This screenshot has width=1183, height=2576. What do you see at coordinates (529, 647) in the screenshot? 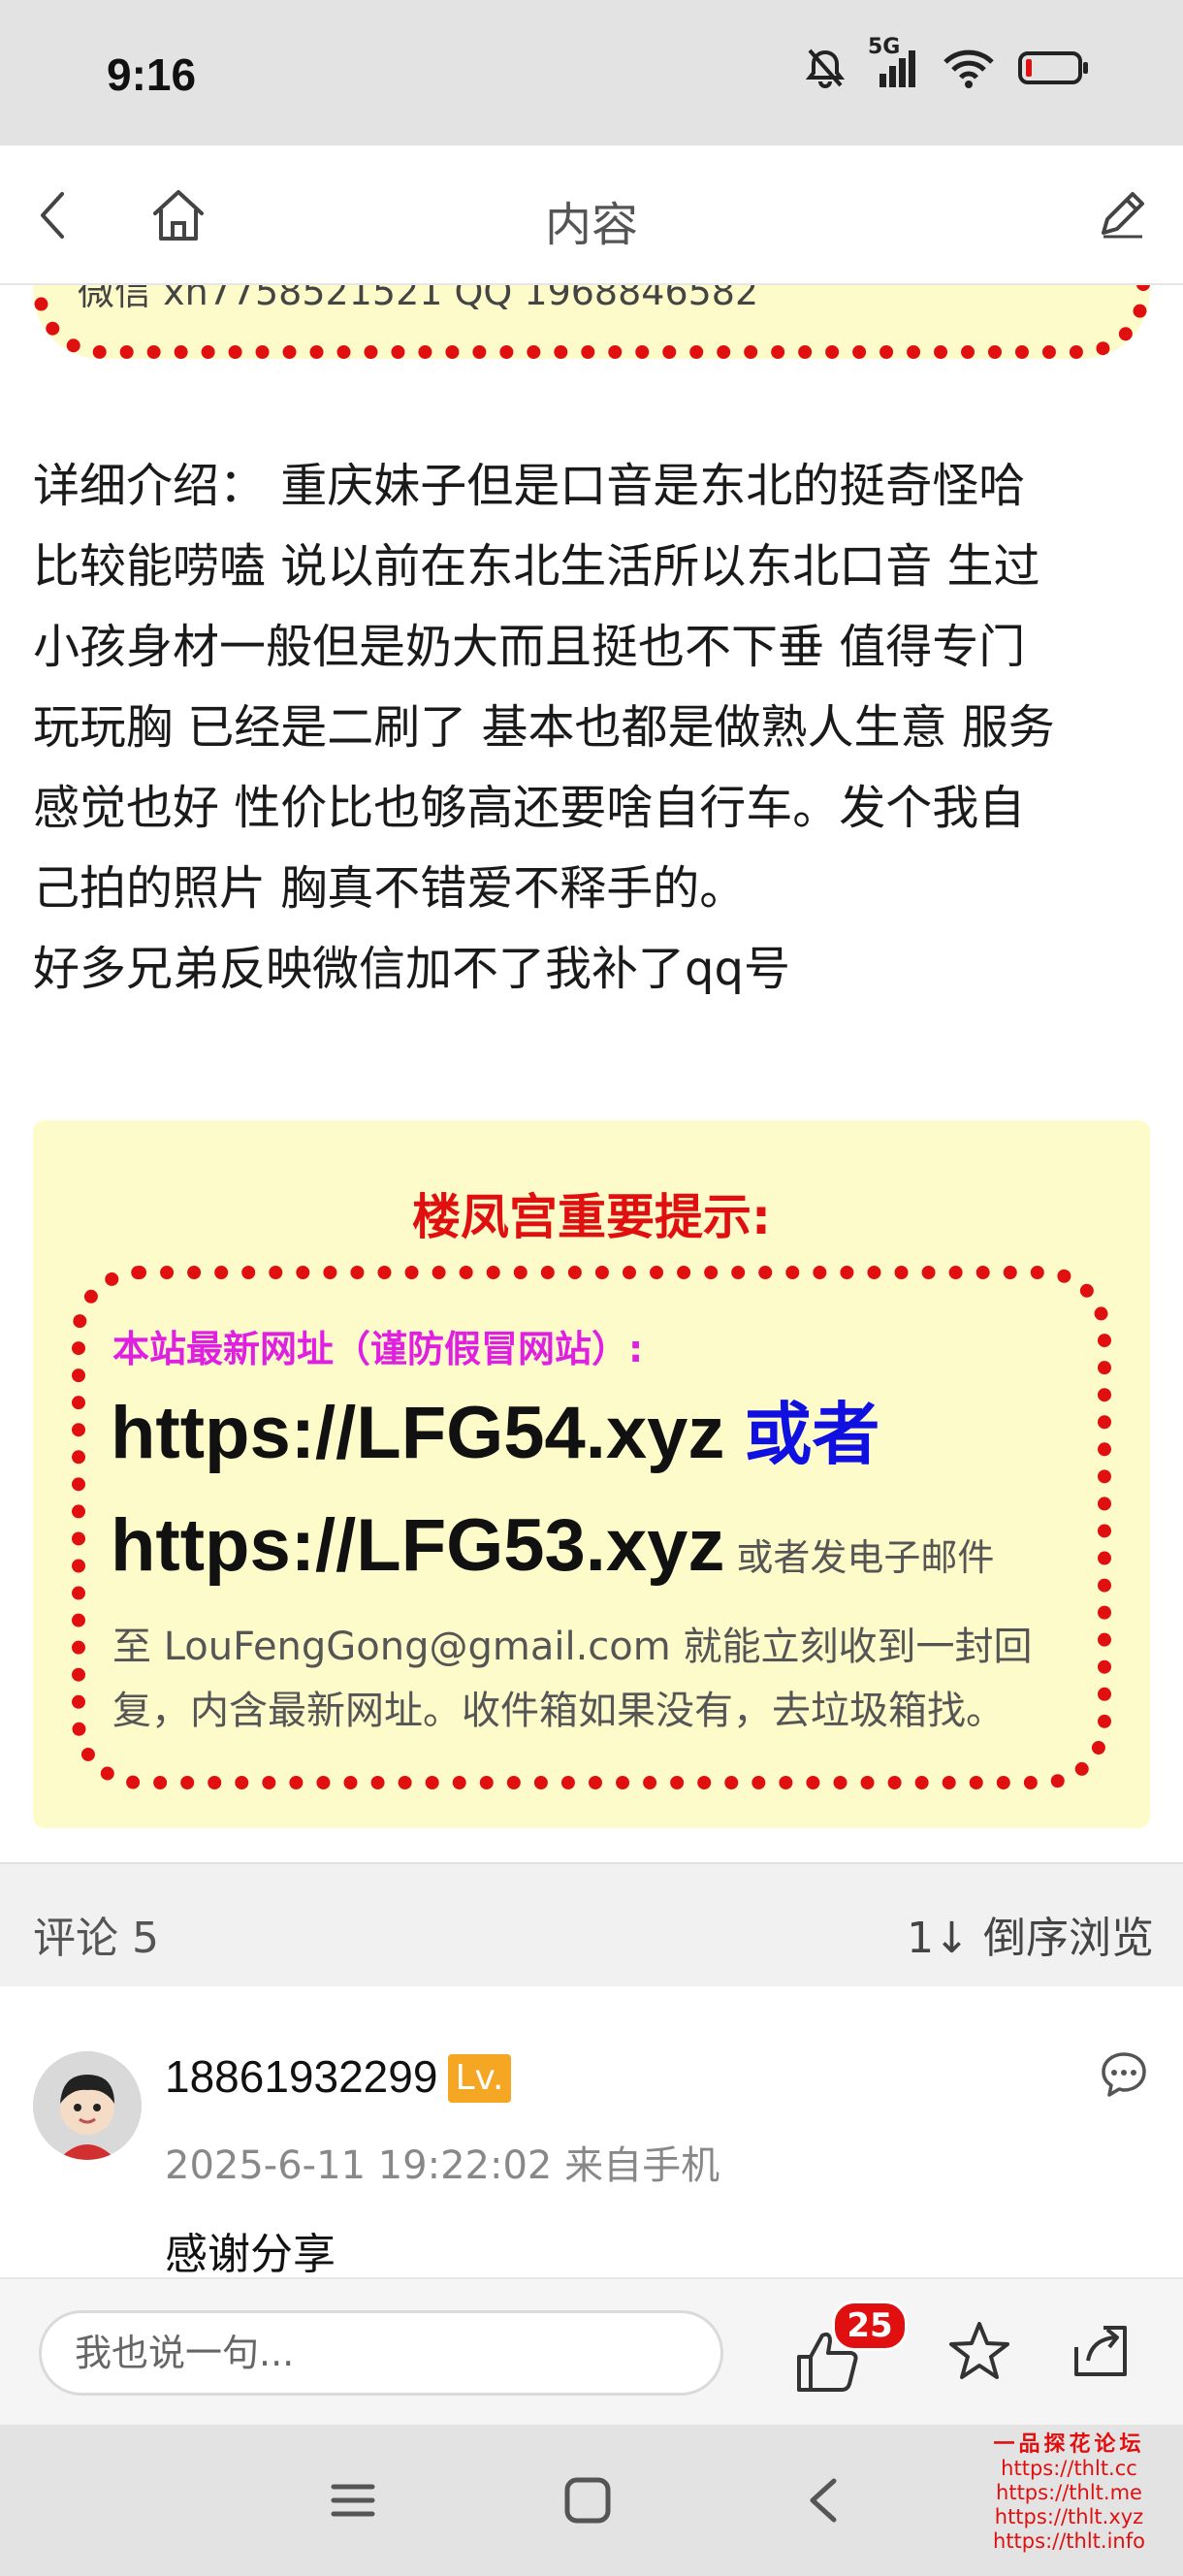
I see `article-line: 小孩身材一般但是奶大而且挺也不下垂 值得专门` at bounding box center [529, 647].